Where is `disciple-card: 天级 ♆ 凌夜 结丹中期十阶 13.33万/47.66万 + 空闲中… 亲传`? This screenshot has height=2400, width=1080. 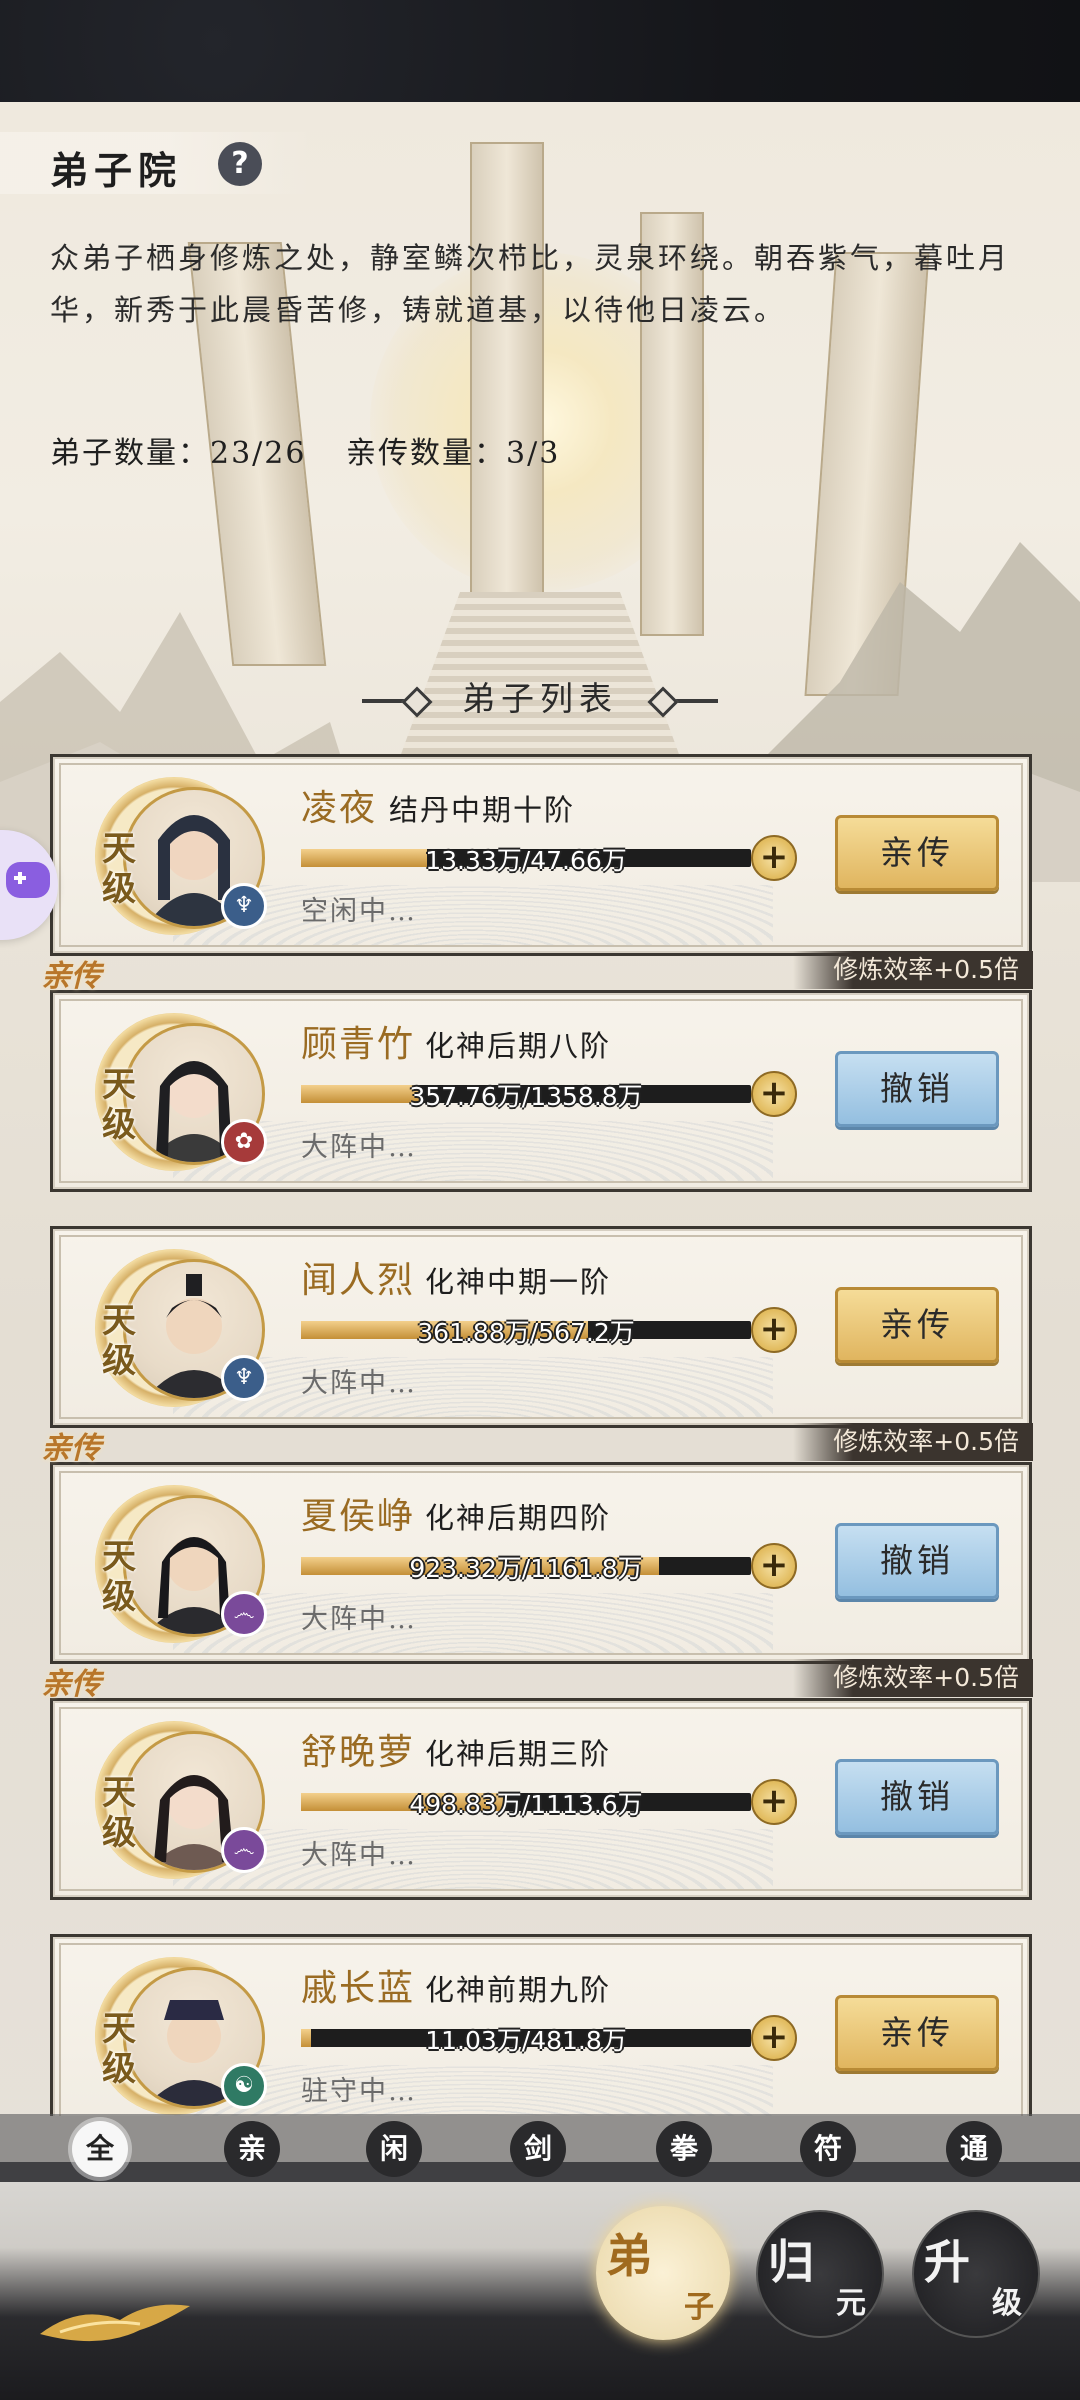
disciple-card: 天级 ♆ 凌夜 结丹中期十阶 13.33万/47.66万 + 空闲中… 亲传 is located at coordinates (541, 855).